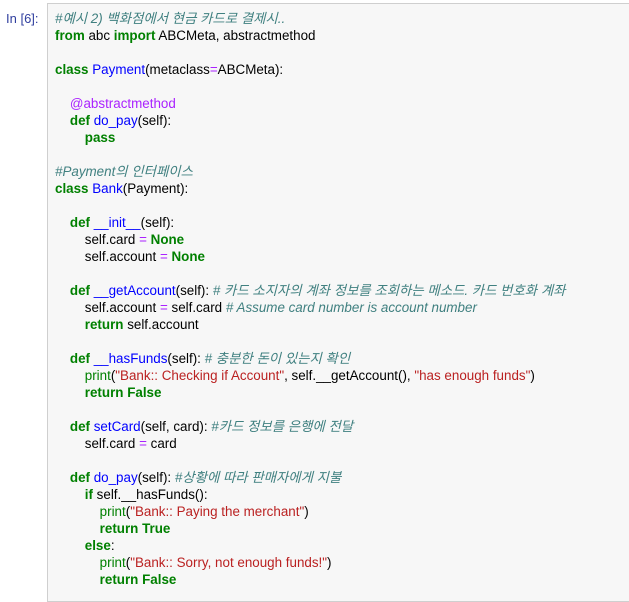 The width and height of the screenshot is (629, 602). What do you see at coordinates (99, 35) in the screenshot?
I see `code-token: abc` at bounding box center [99, 35].